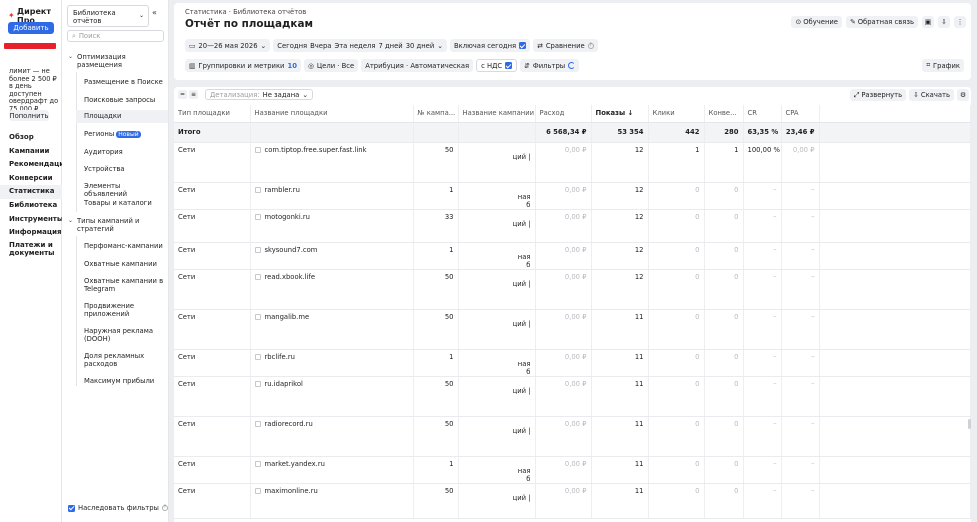 Image resolution: width=977 pixels, height=522 pixels. What do you see at coordinates (289, 424) in the screenshot?
I see `cell-site-name-text: radiorecord.ru` at bounding box center [289, 424].